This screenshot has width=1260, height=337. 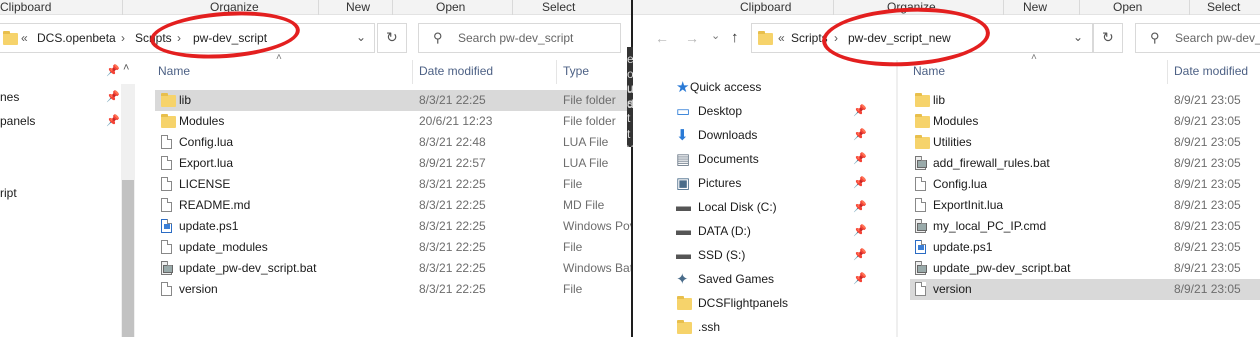 I want to click on nav-item: ript, so click(x=60, y=193).